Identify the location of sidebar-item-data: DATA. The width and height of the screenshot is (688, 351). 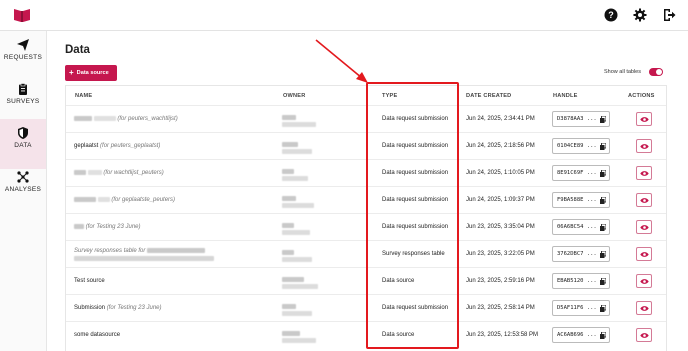
(23, 144).